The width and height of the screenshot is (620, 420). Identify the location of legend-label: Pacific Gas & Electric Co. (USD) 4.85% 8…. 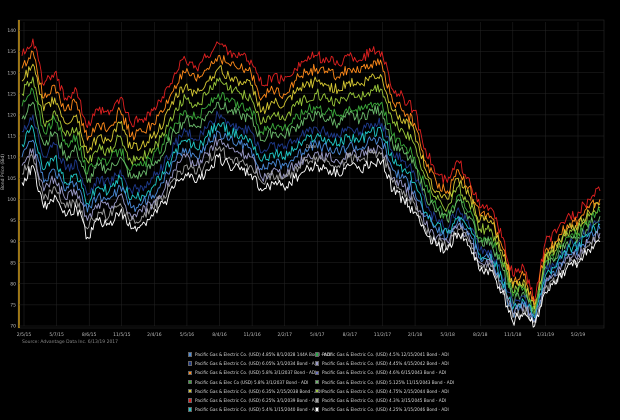
(263, 354).